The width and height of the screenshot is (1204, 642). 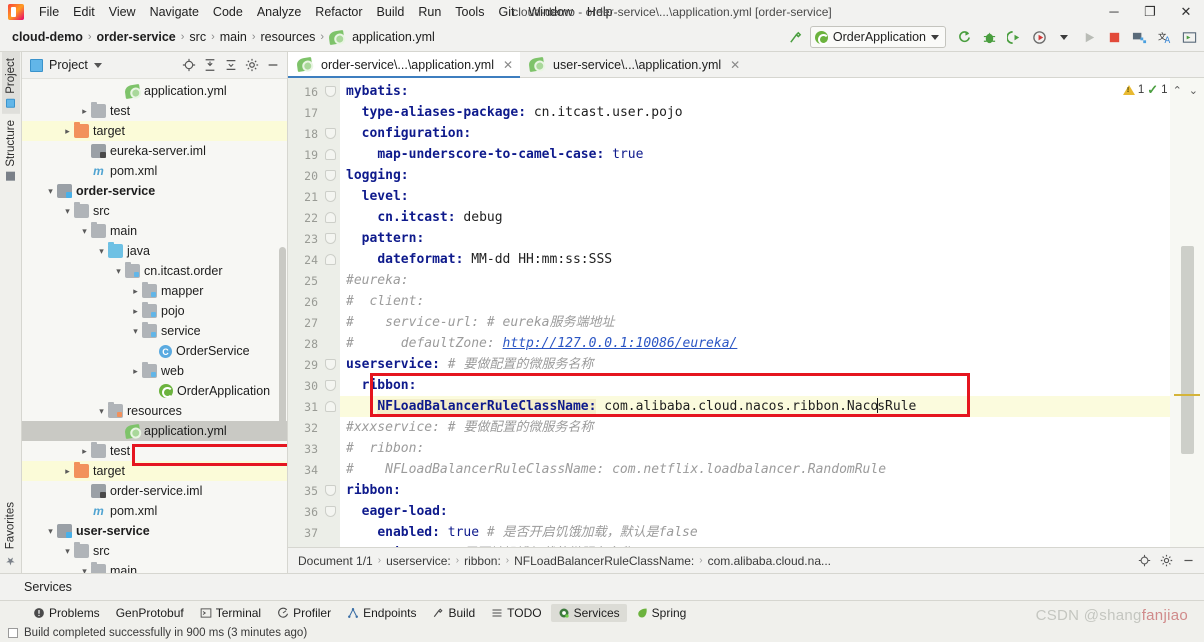 What do you see at coordinates (314, 112) in the screenshot?
I see `gutter-line-17: 17` at bounding box center [314, 112].